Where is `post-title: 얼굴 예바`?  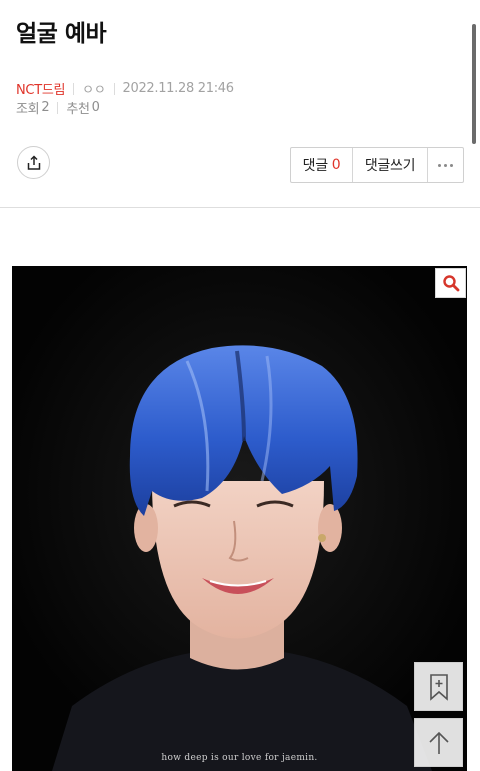
post-title: 얼굴 예바 is located at coordinates (61, 34).